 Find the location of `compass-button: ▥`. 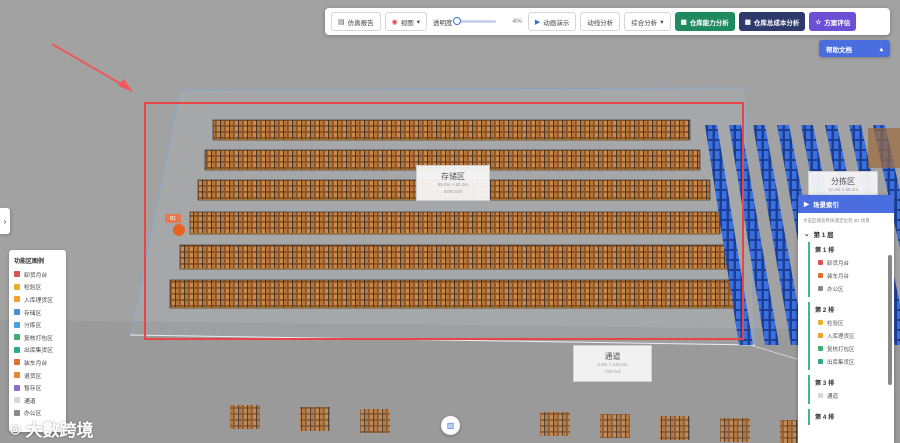

compass-button: ▥ is located at coordinates (450, 425).